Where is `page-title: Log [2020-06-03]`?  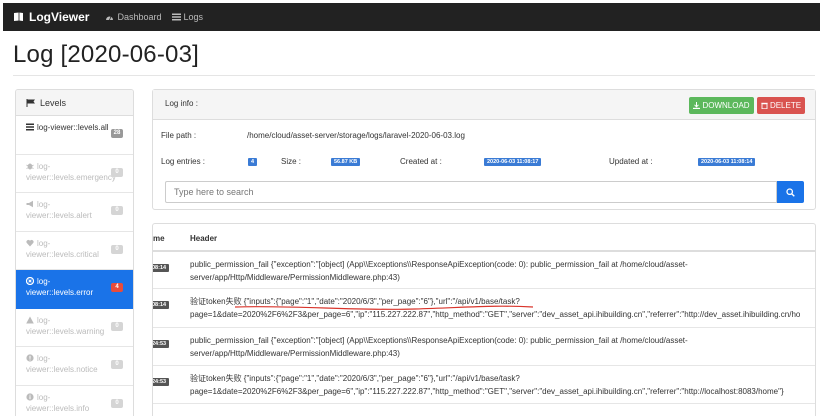 page-title: Log [2020-06-03] is located at coordinates (106, 54).